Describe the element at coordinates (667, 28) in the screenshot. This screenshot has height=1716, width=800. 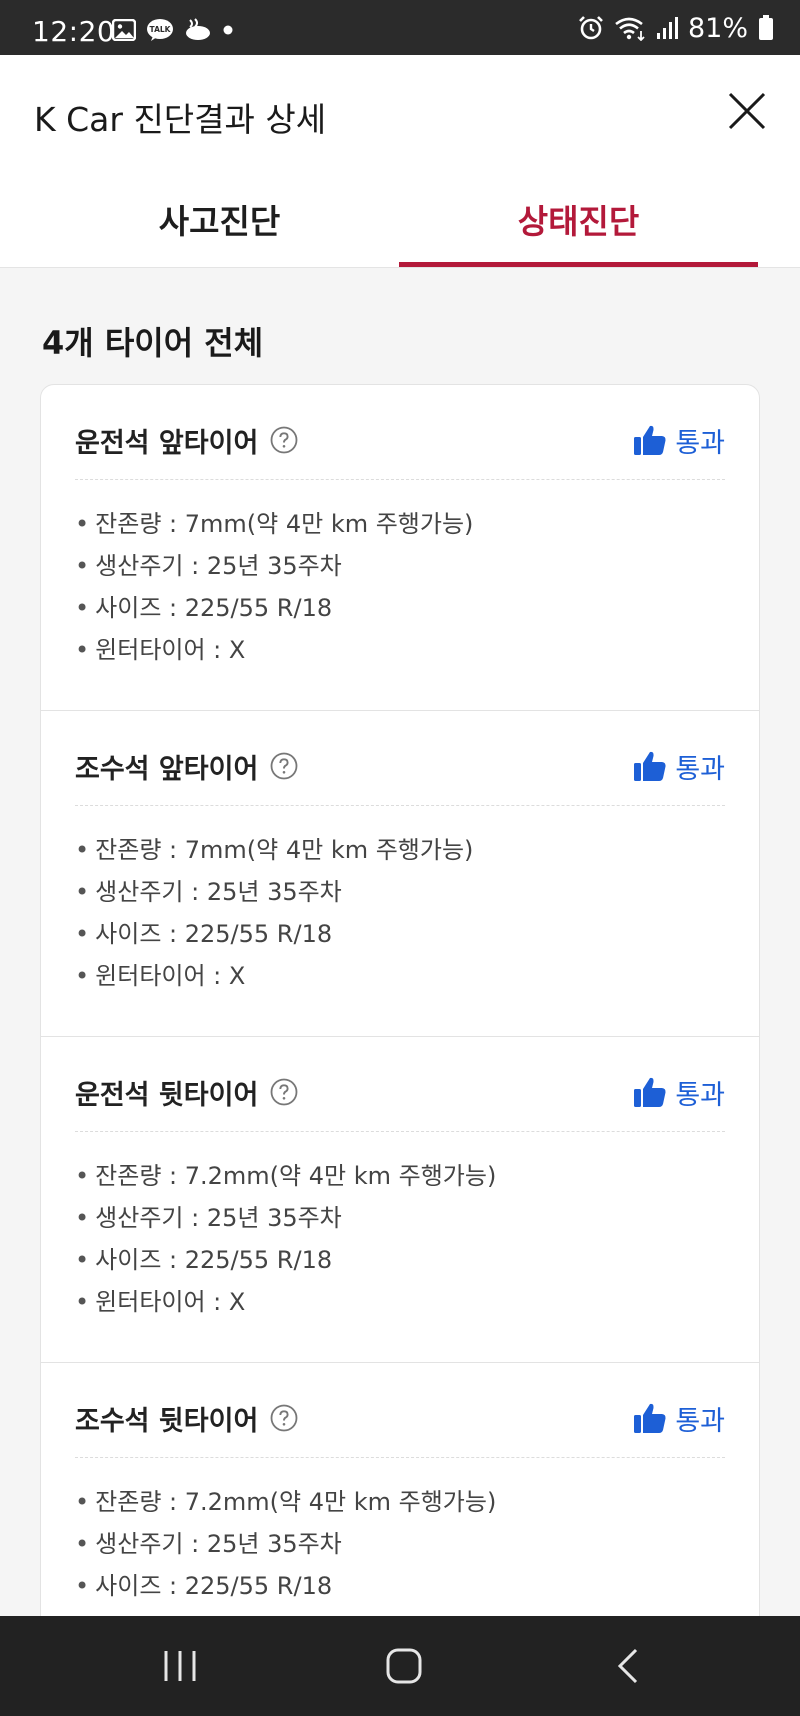
I see `signal-icon` at that location.